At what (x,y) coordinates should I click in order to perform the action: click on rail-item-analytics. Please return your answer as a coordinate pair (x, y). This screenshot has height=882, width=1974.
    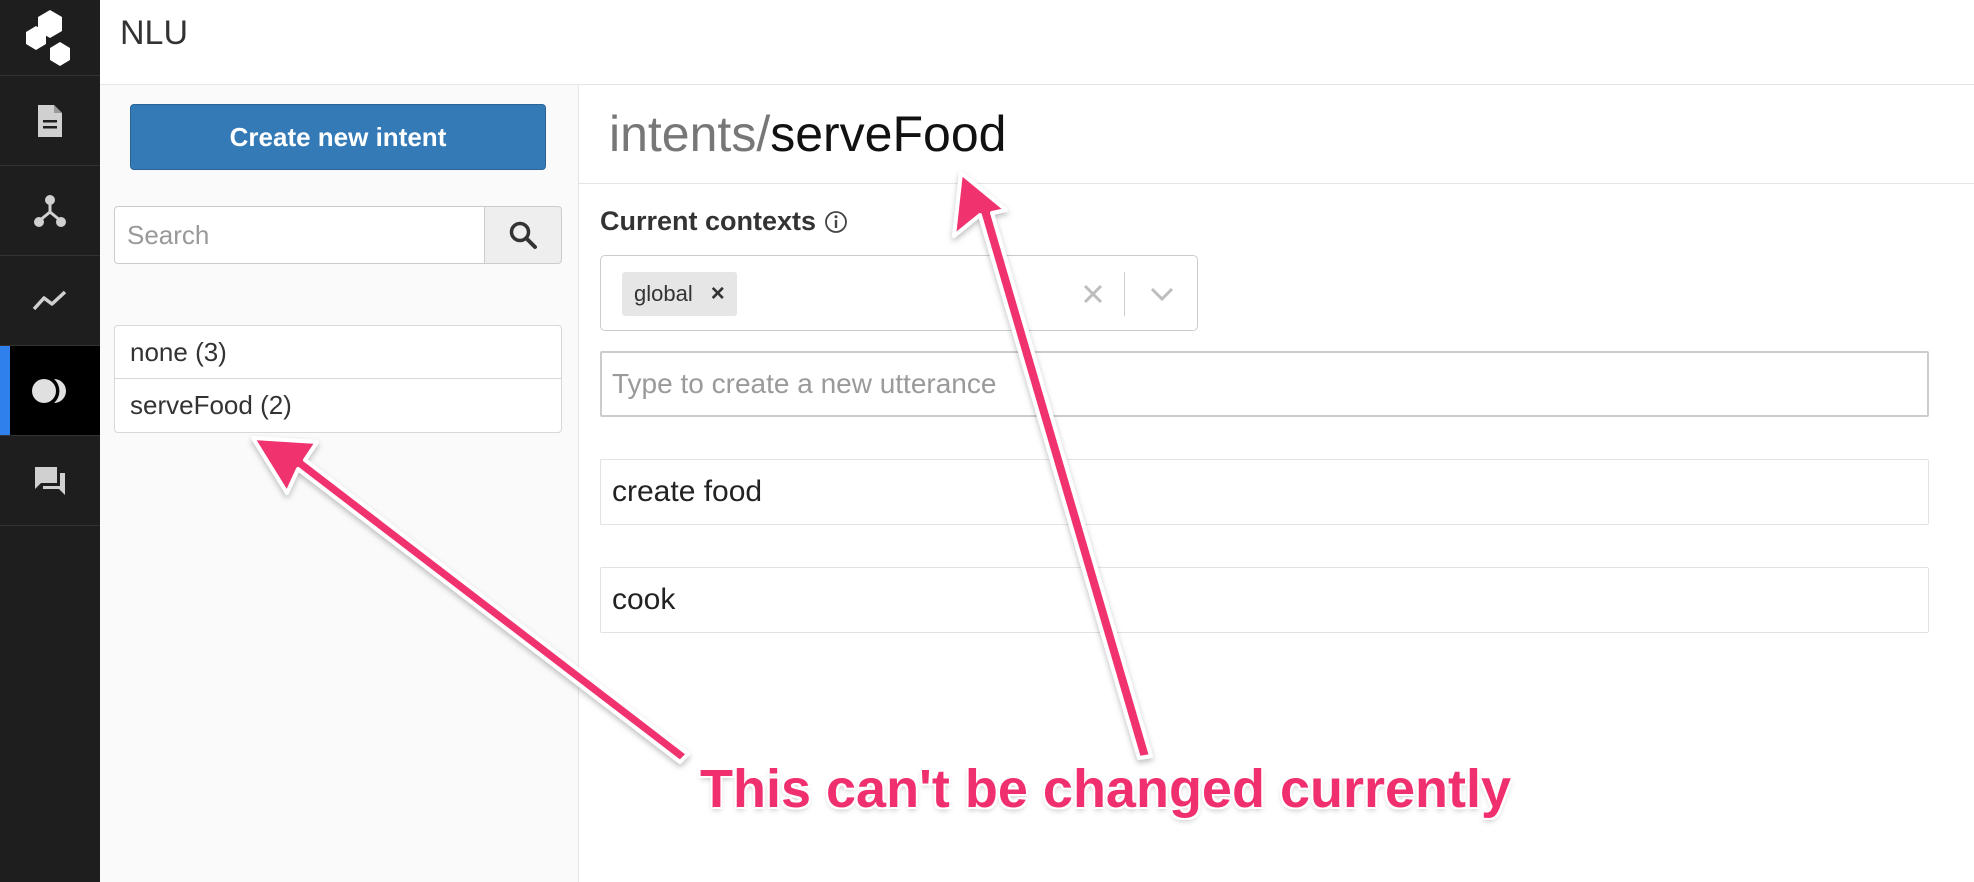
    Looking at the image, I should click on (50, 301).